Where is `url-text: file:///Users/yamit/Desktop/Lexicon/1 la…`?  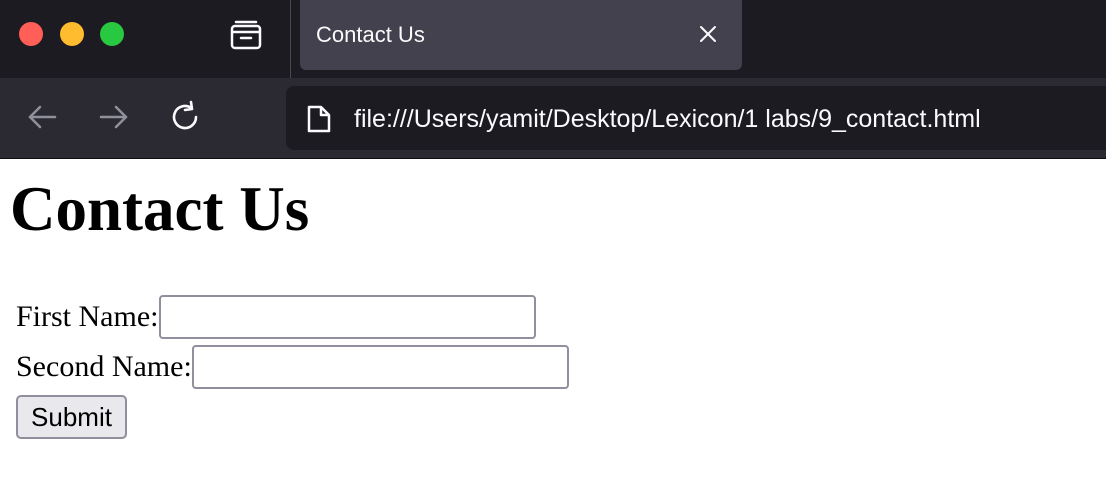
url-text: file:///Users/yamit/Desktop/Lexicon/1 la… is located at coordinates (667, 119).